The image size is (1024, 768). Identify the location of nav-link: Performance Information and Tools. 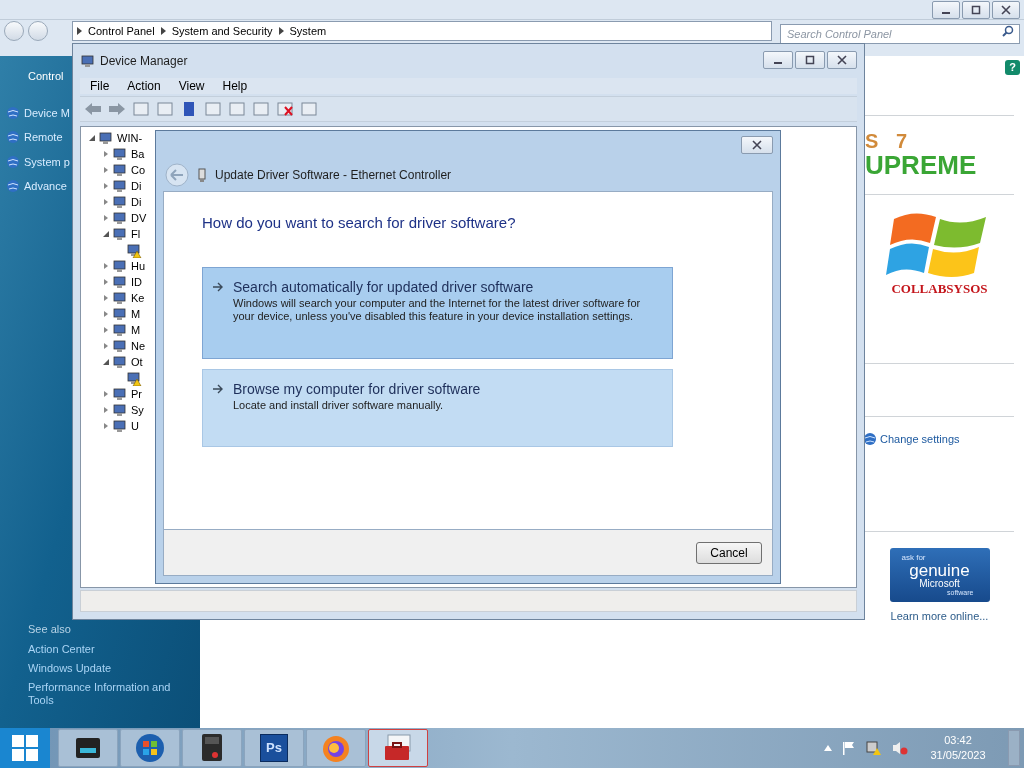
(108, 694).